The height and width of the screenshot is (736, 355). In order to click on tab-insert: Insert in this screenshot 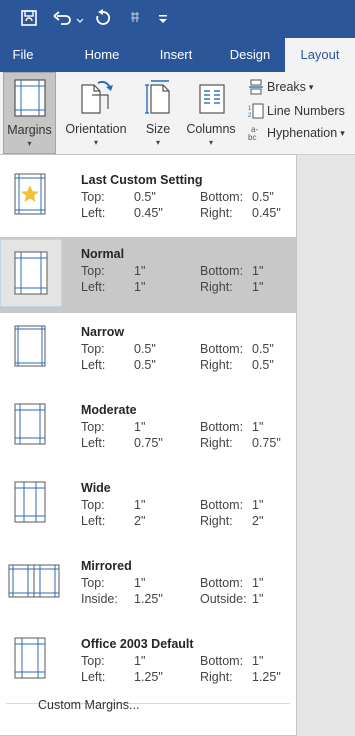, I will do `click(176, 55)`.